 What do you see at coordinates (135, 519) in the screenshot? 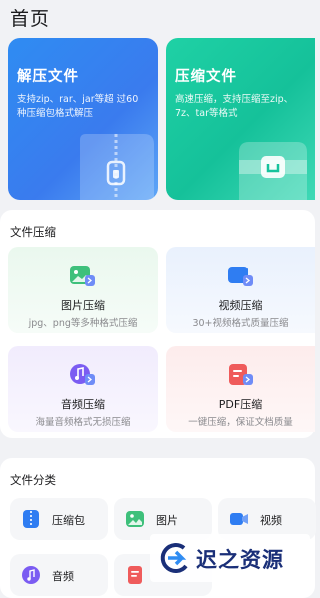
I see `image-icon` at bounding box center [135, 519].